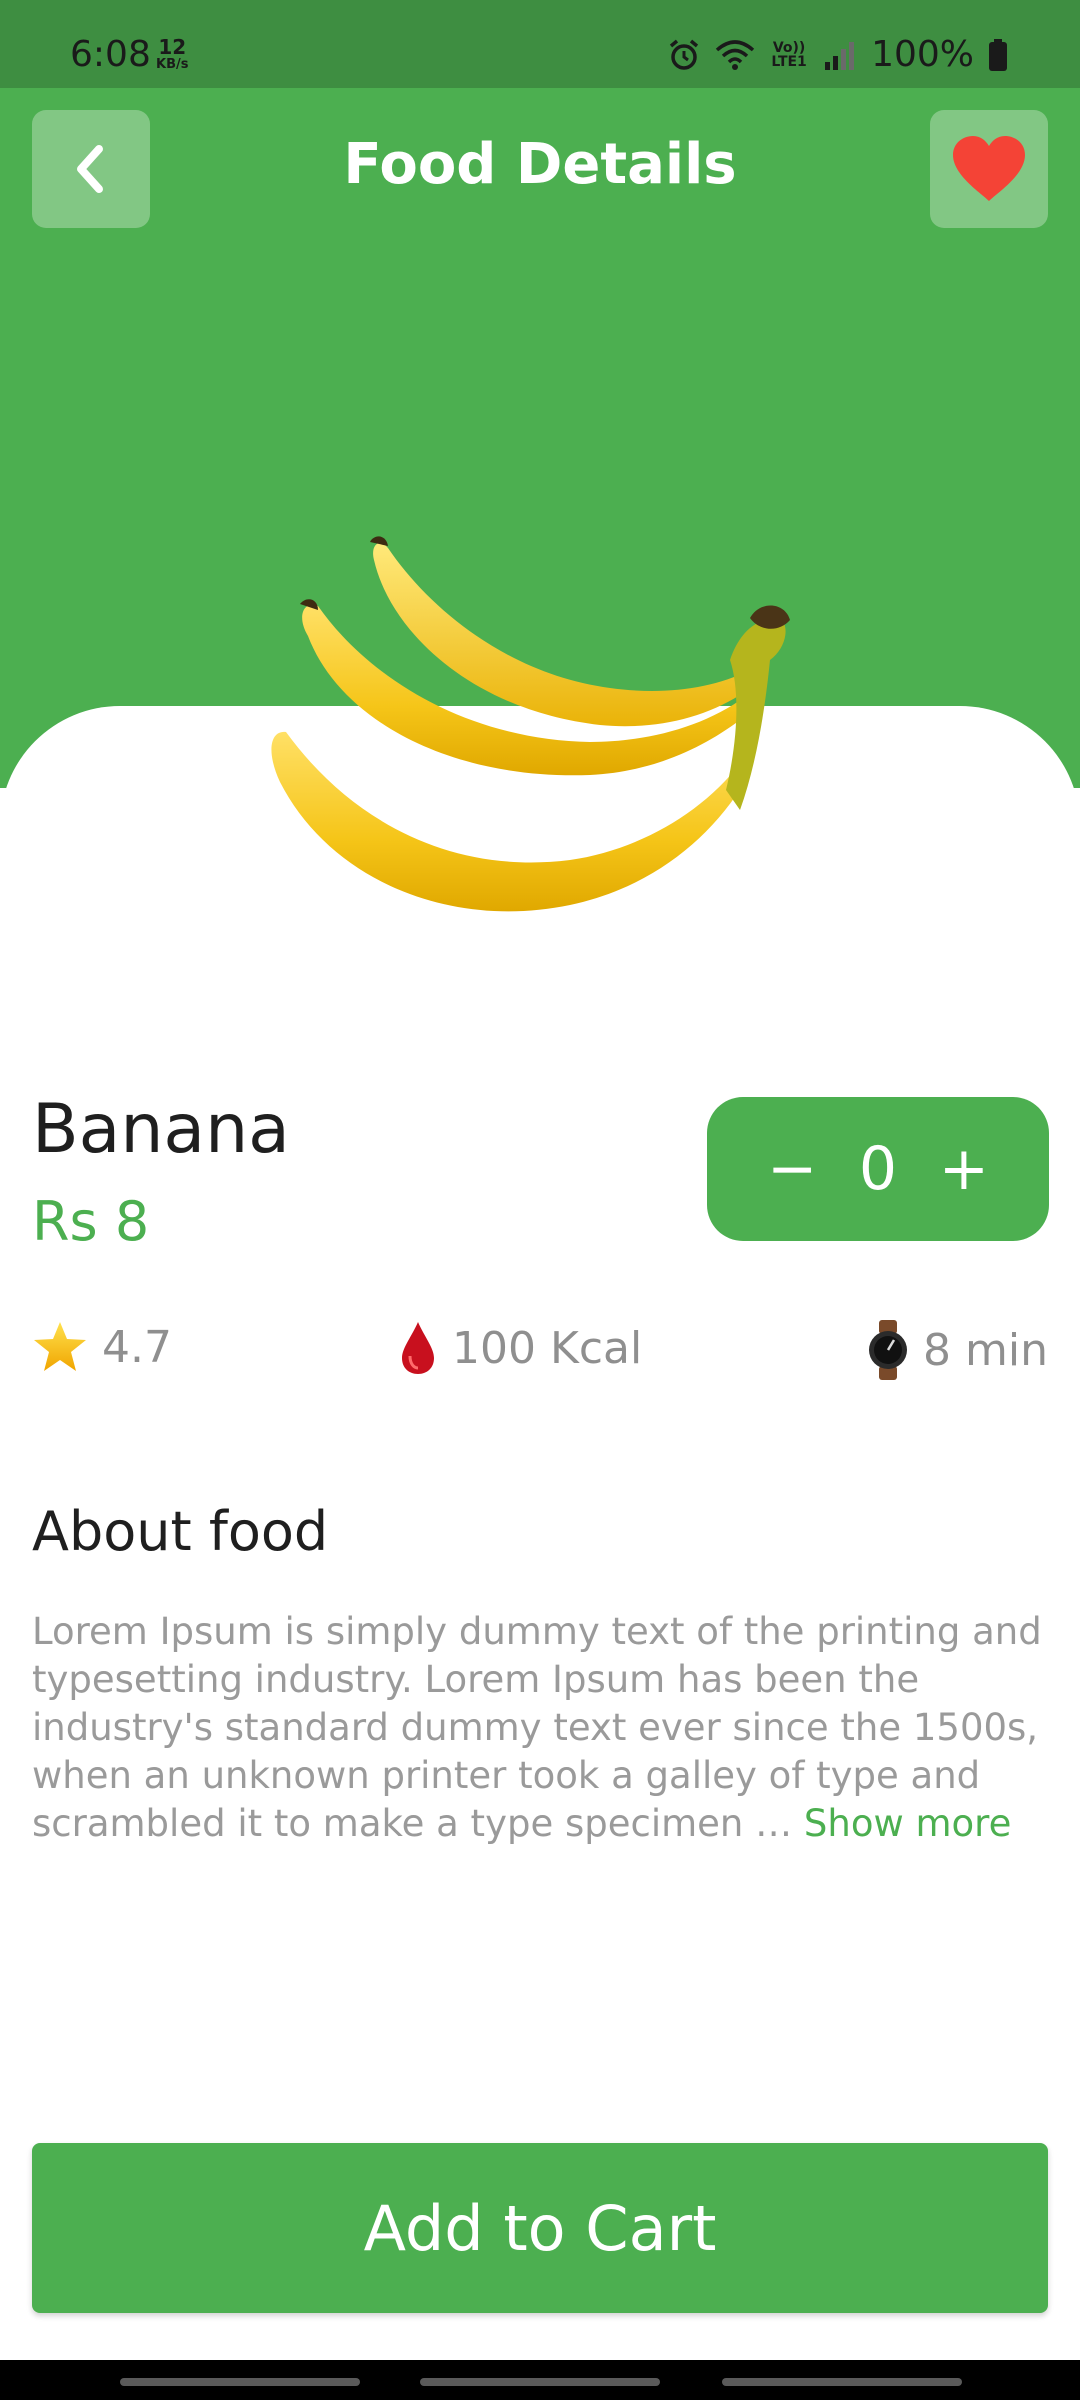 The width and height of the screenshot is (1080, 2400). What do you see at coordinates (110, 54) in the screenshot?
I see `status-time: 6:08` at bounding box center [110, 54].